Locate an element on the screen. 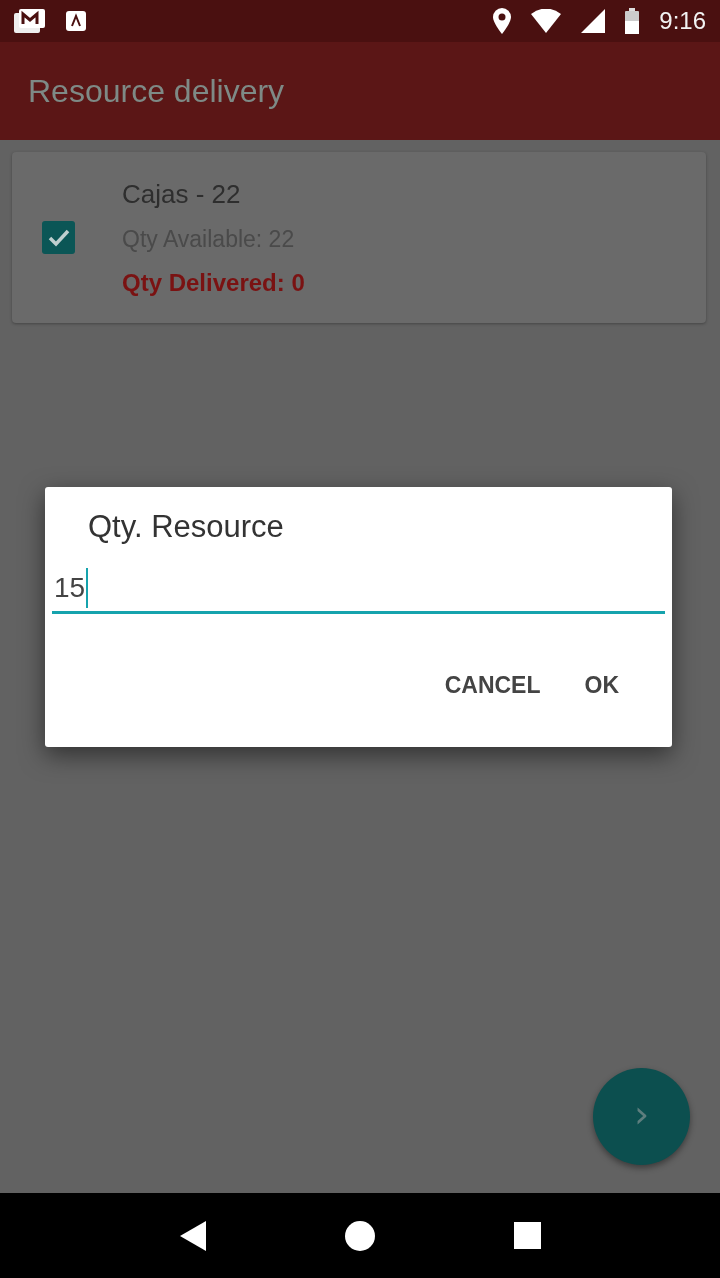 Image resolution: width=720 pixels, height=1278 pixels. back-icon is located at coordinates (192, 1235).